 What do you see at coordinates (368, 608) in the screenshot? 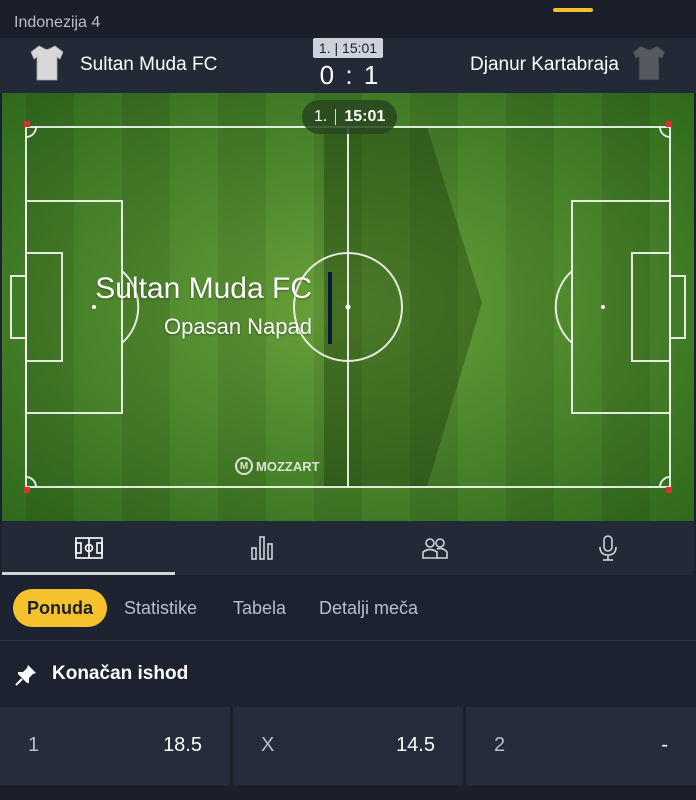
I see `tab-match-details: Detalji meča` at bounding box center [368, 608].